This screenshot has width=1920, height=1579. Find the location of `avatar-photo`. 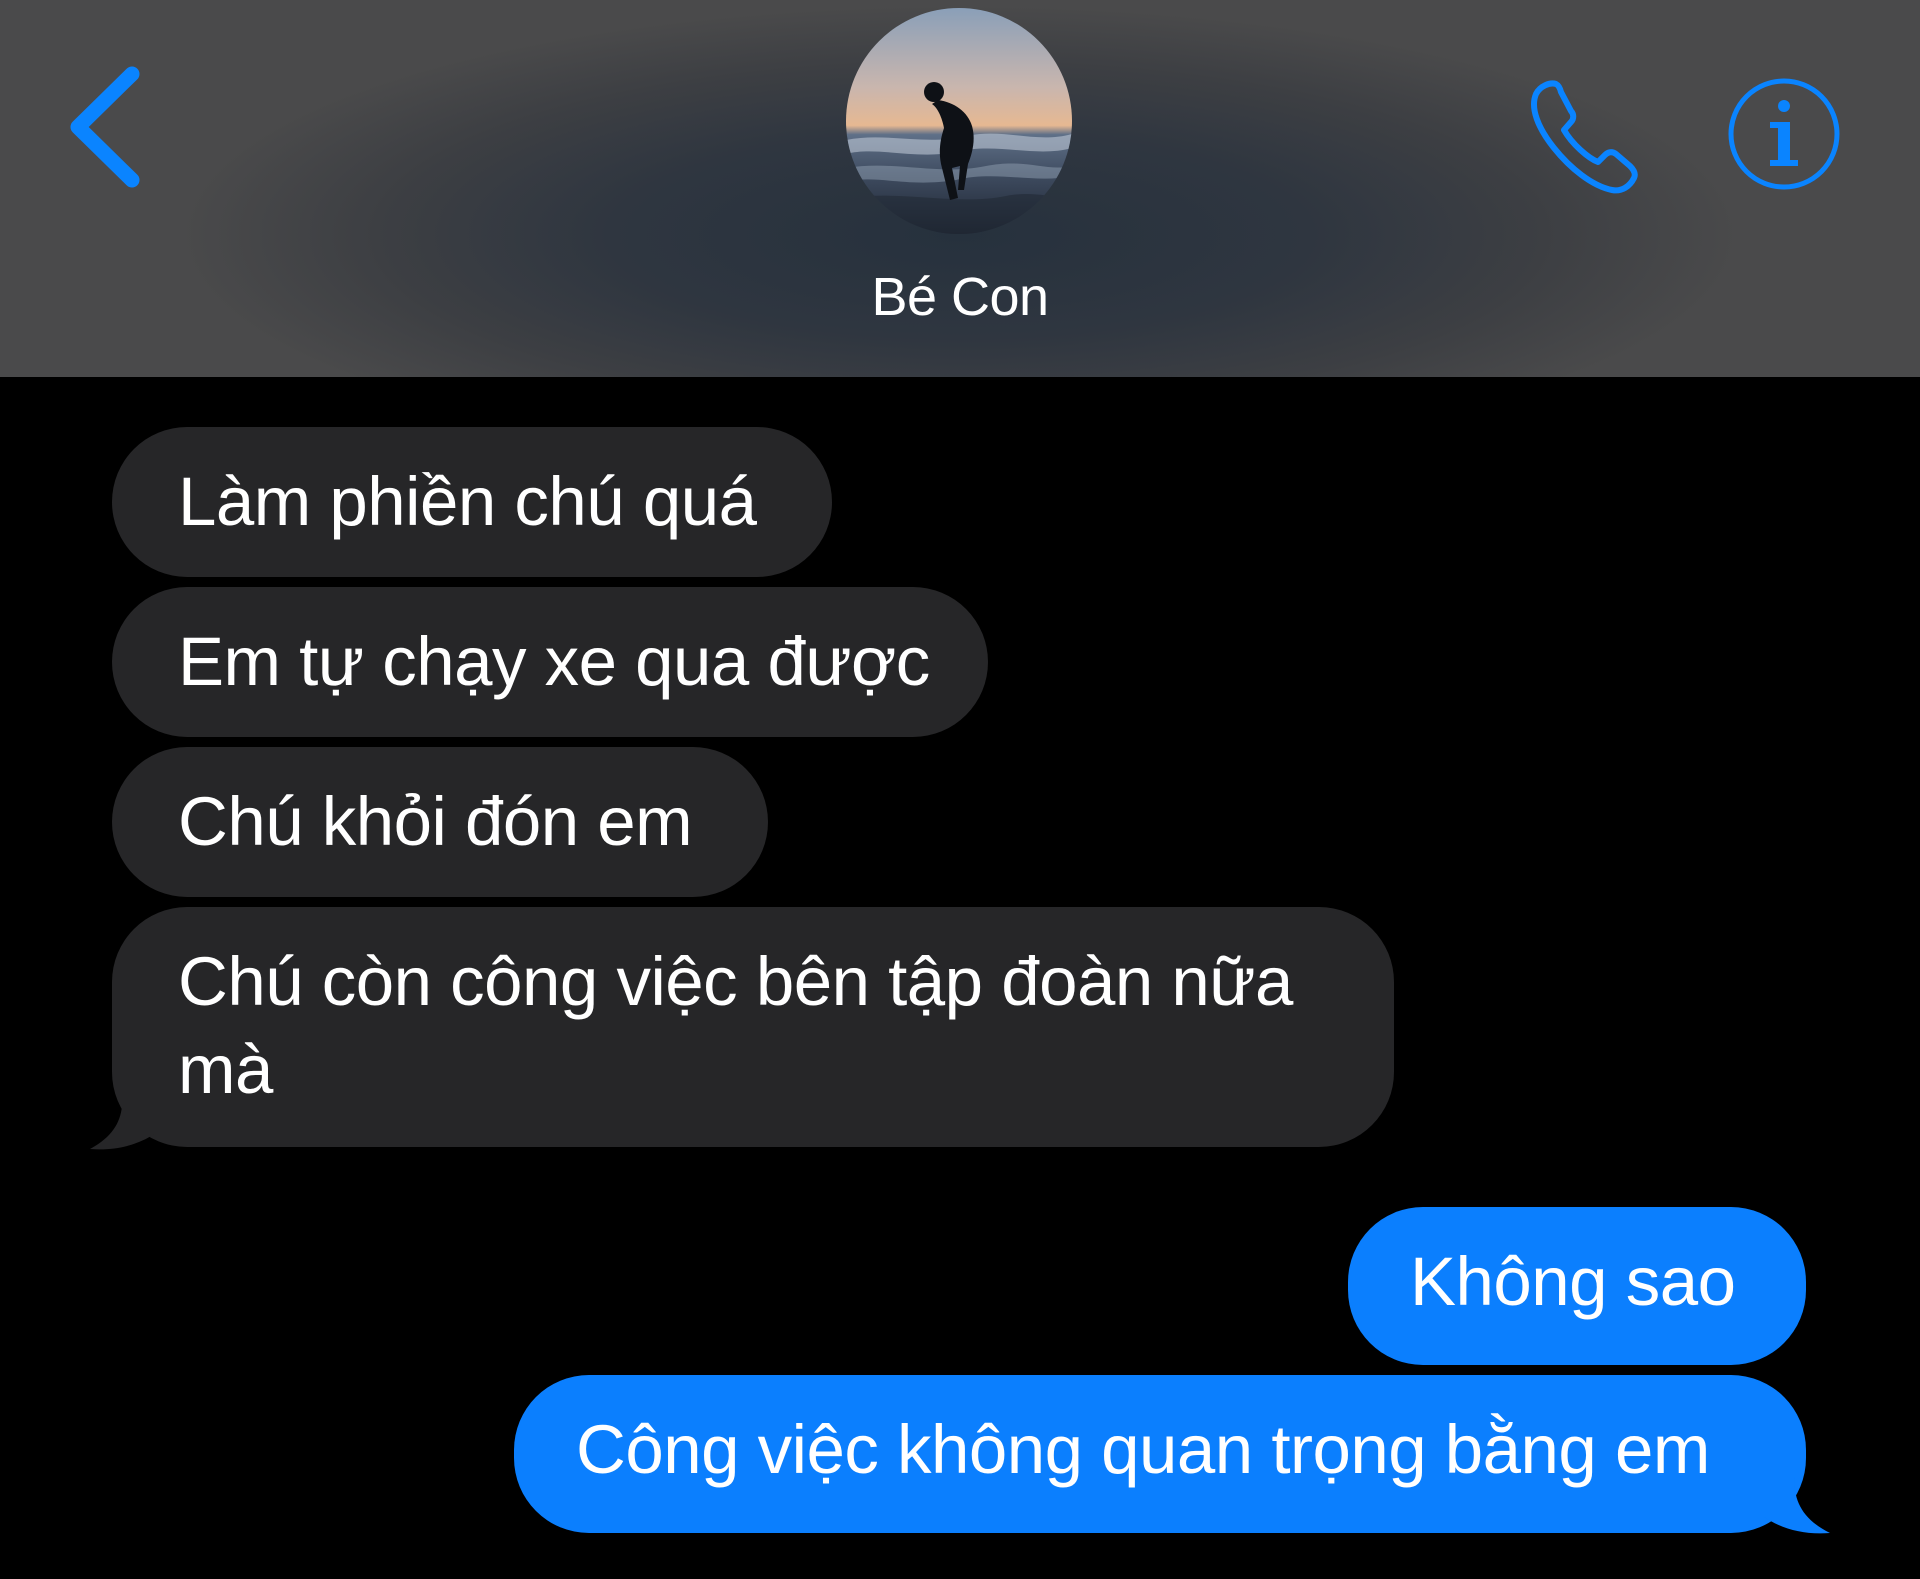

avatar-photo is located at coordinates (959, 121).